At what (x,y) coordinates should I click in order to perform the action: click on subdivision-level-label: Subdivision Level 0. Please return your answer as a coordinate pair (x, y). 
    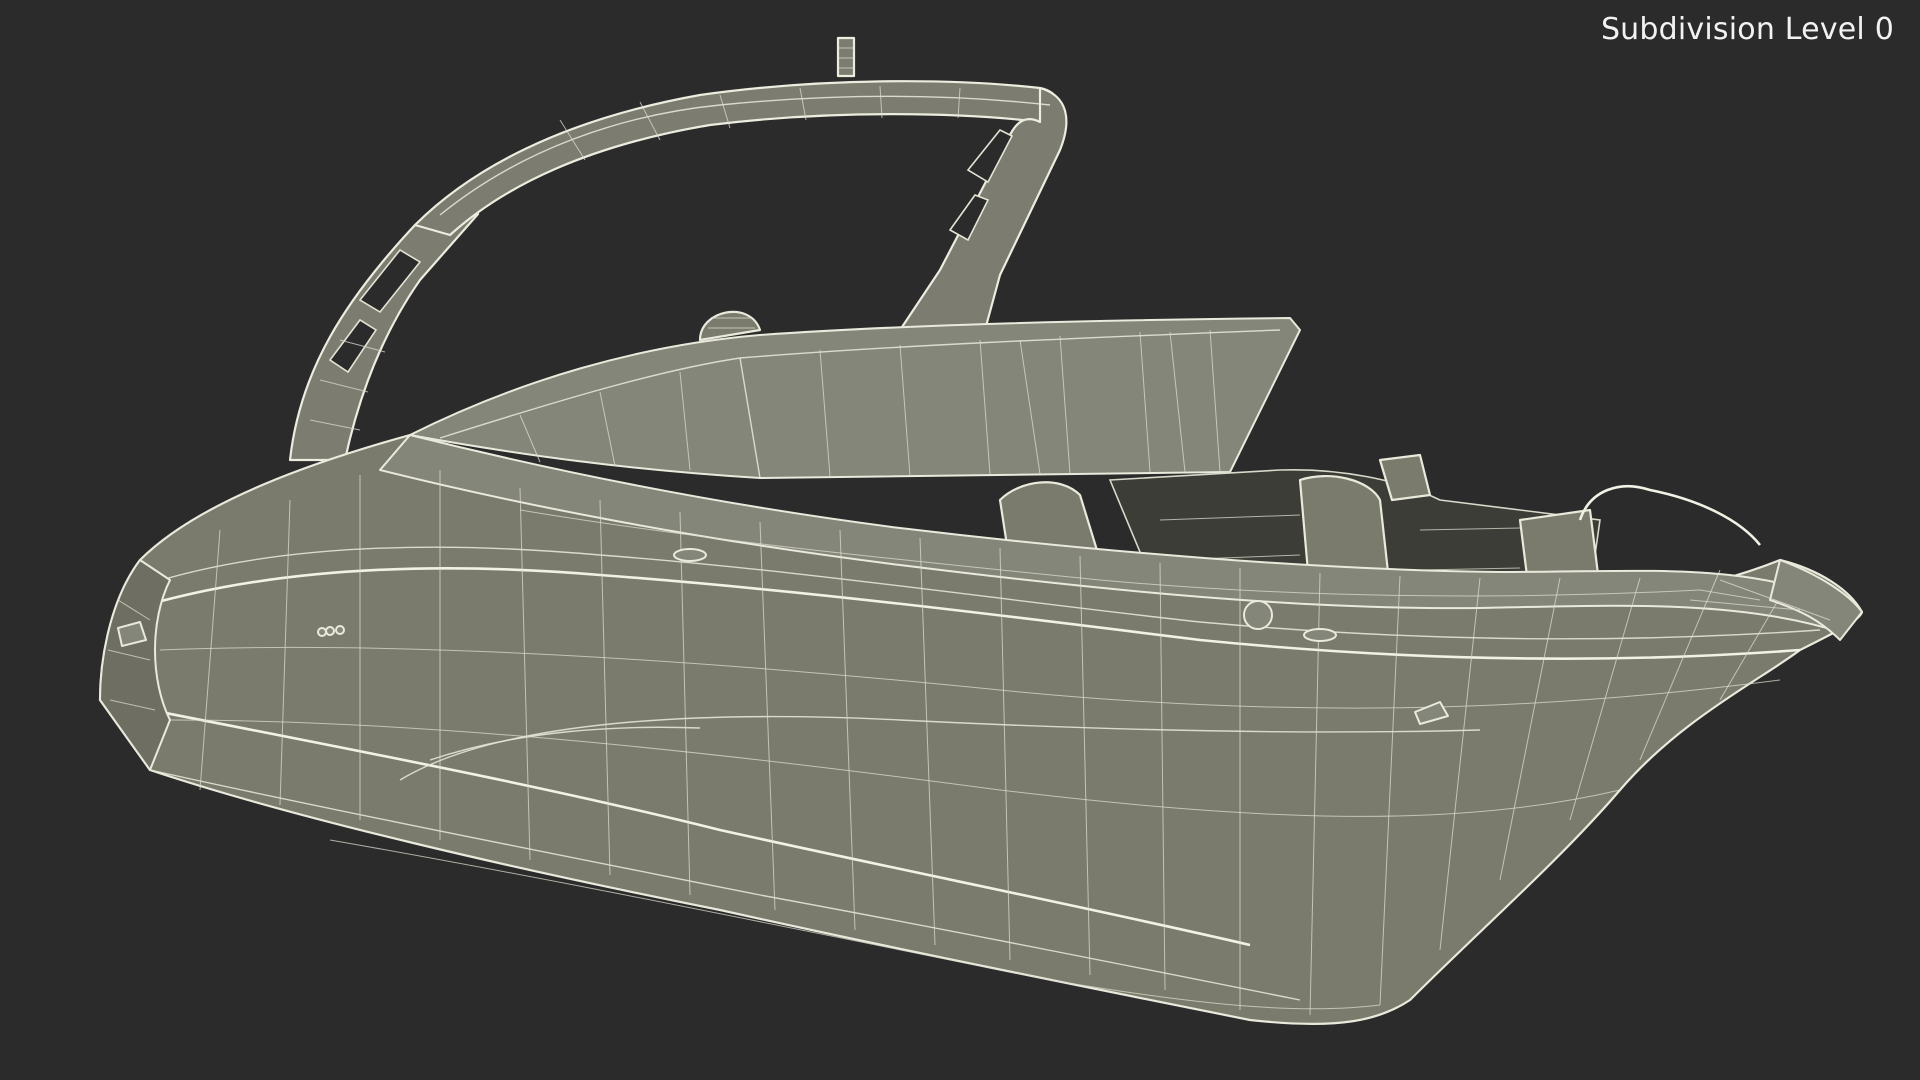
    Looking at the image, I should click on (1747, 29).